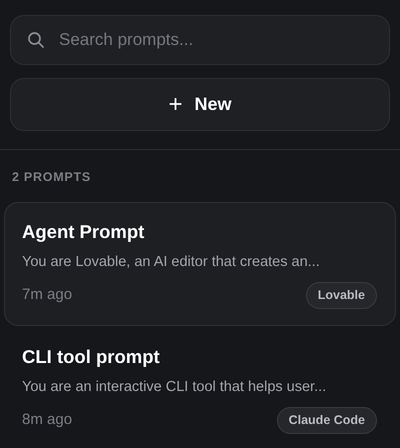 The width and height of the screenshot is (400, 448). I want to click on timestamp: 7m ago, so click(47, 294).